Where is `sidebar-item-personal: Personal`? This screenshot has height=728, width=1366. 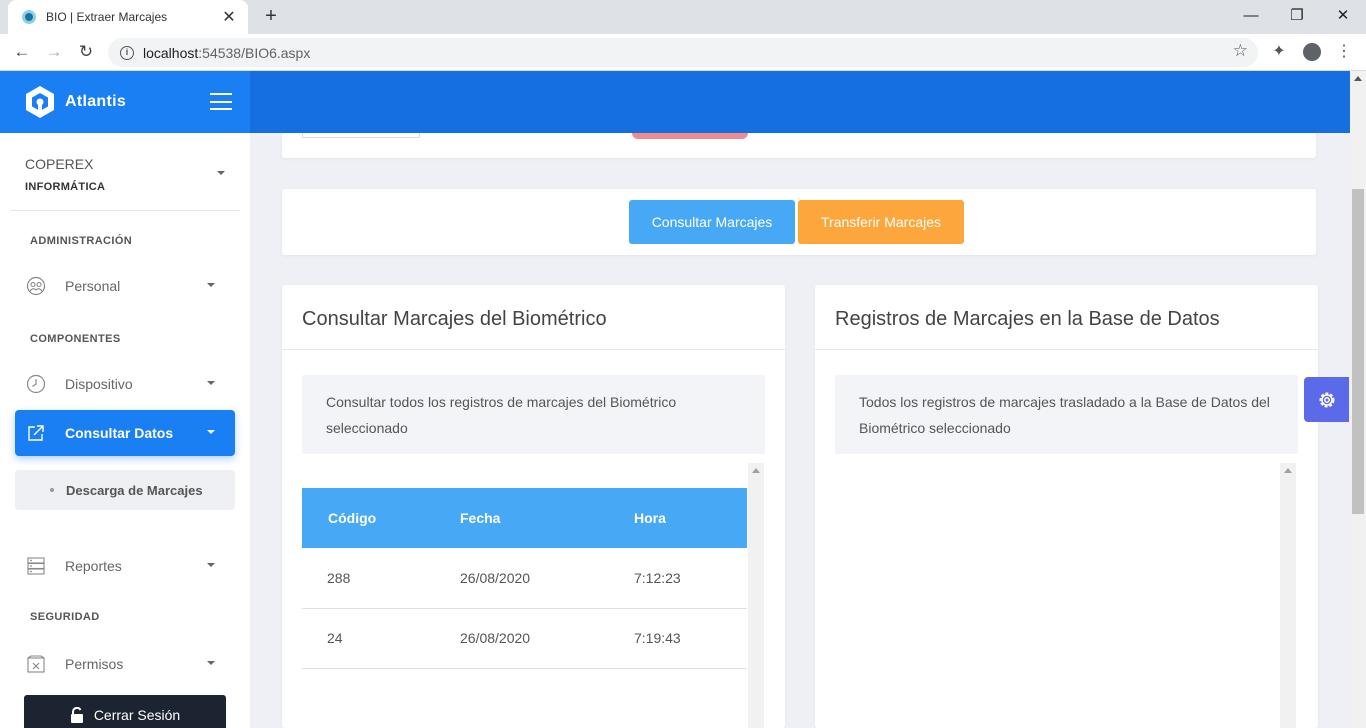 sidebar-item-personal: Personal is located at coordinates (125, 286).